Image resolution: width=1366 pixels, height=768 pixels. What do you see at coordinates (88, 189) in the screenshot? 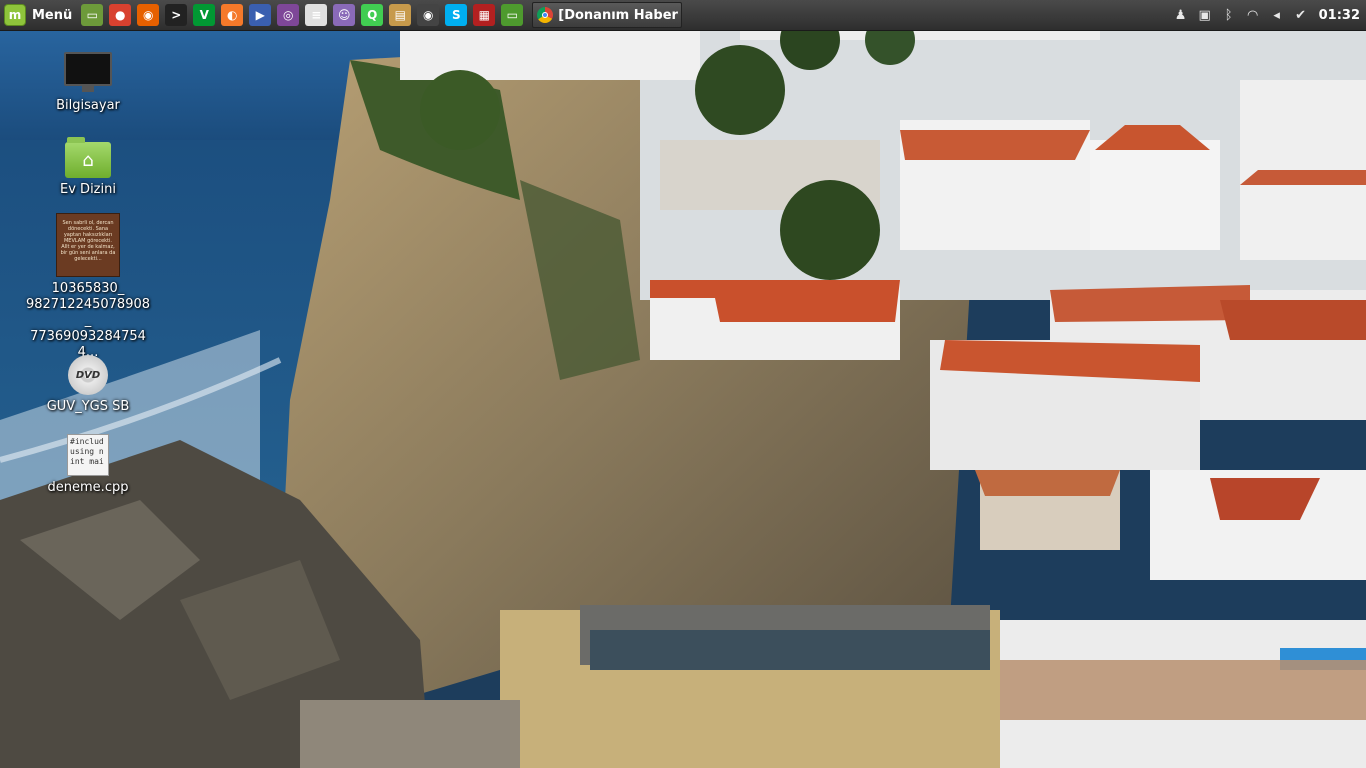
I see `desktop-icon-label: Ev Dizini` at bounding box center [88, 189].